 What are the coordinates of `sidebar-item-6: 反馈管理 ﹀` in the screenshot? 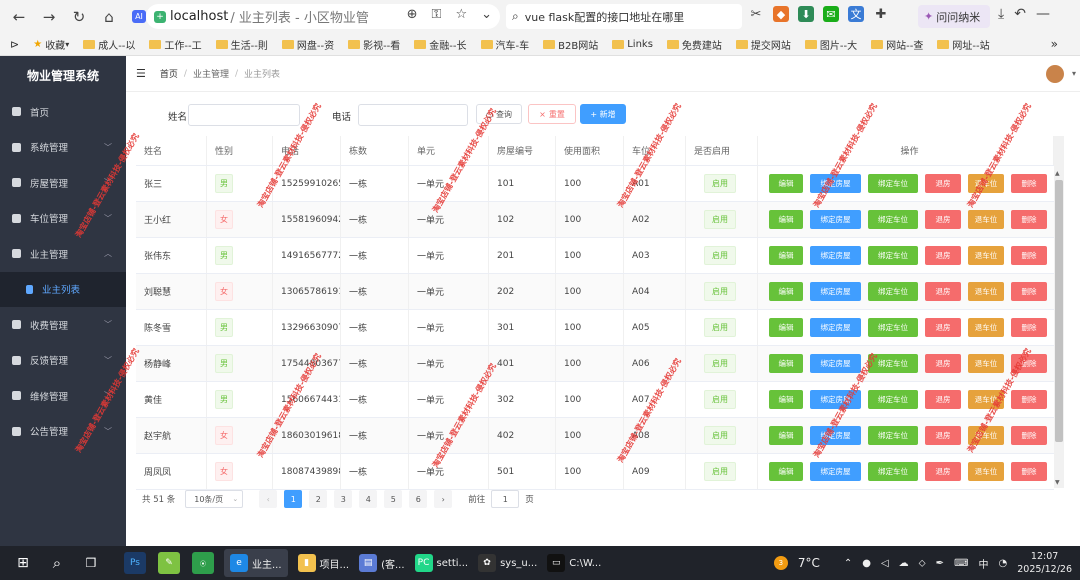 It's located at (63, 361).